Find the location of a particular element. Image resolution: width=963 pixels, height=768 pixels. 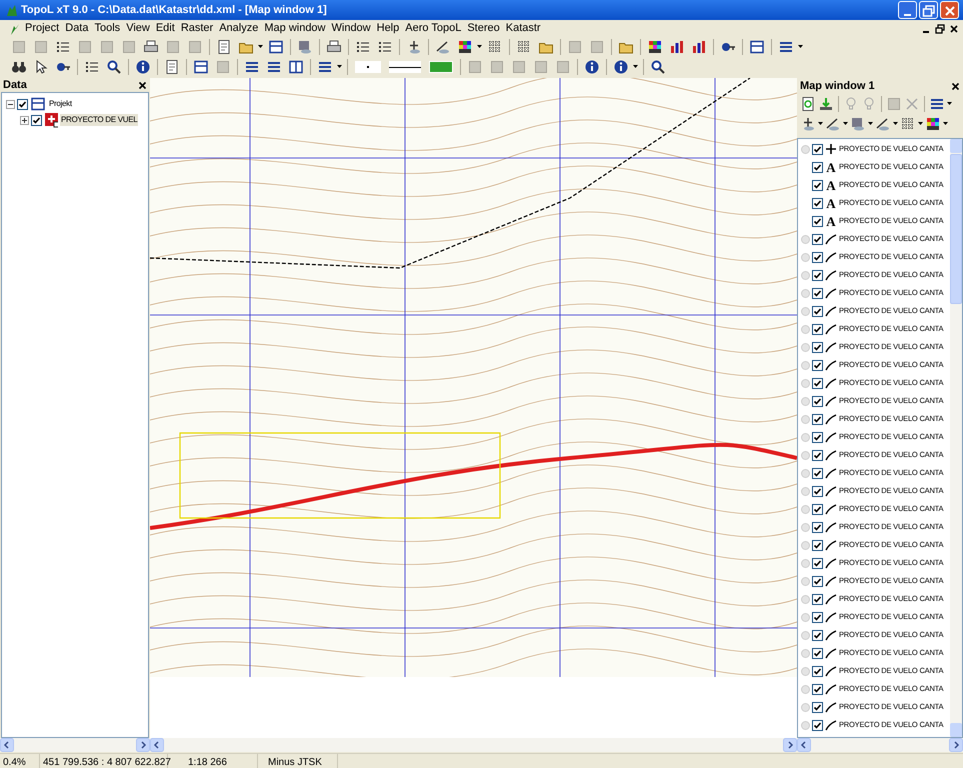

menu-item: Aero TopoL is located at coordinates (433, 28).